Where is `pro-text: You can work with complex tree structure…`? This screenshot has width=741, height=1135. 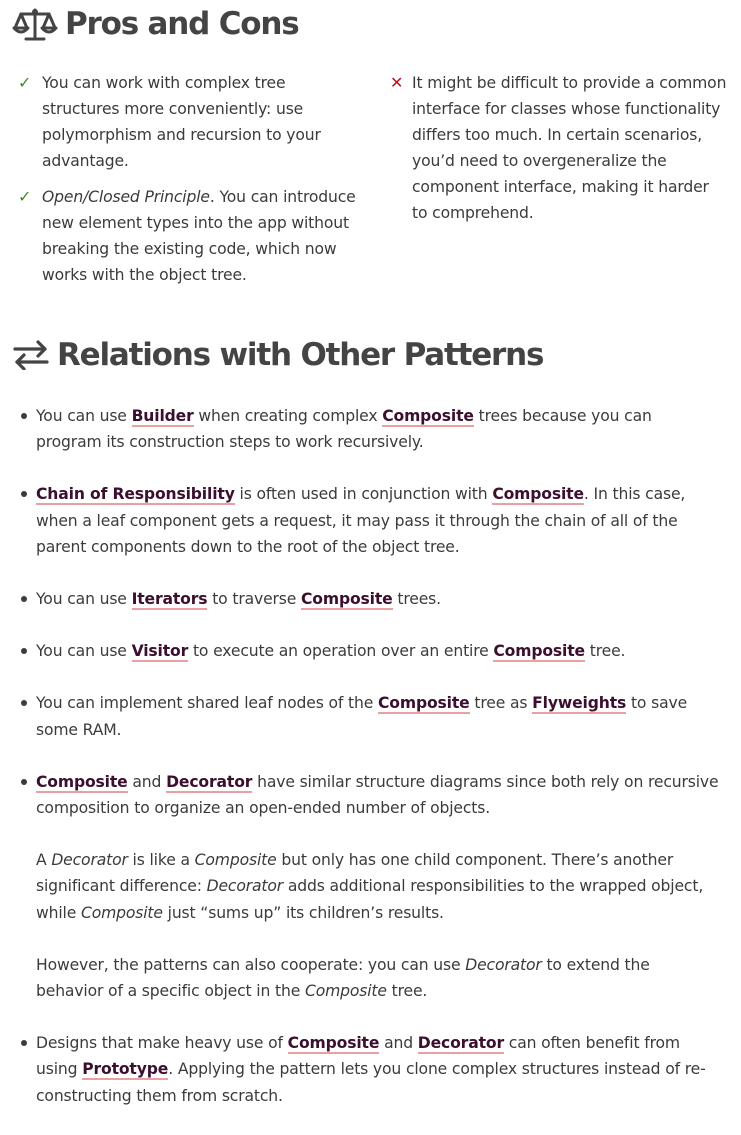
pro-text: You can work with complex tree structure… is located at coordinates (181, 122).